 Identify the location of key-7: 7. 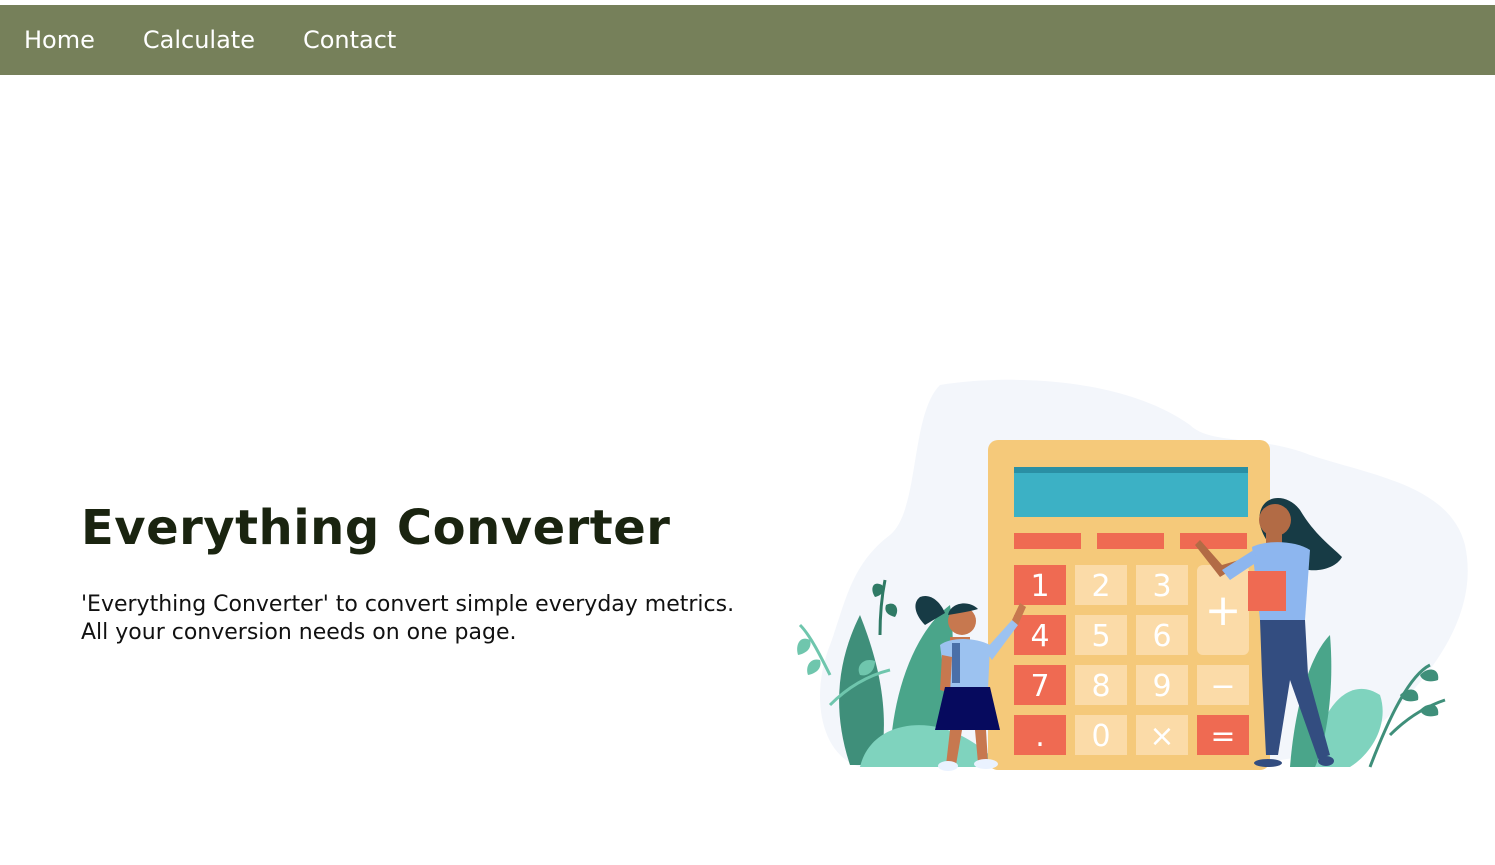
(1039, 686).